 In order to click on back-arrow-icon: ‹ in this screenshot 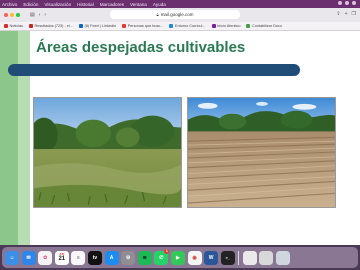, I will do `click(40, 15)`.